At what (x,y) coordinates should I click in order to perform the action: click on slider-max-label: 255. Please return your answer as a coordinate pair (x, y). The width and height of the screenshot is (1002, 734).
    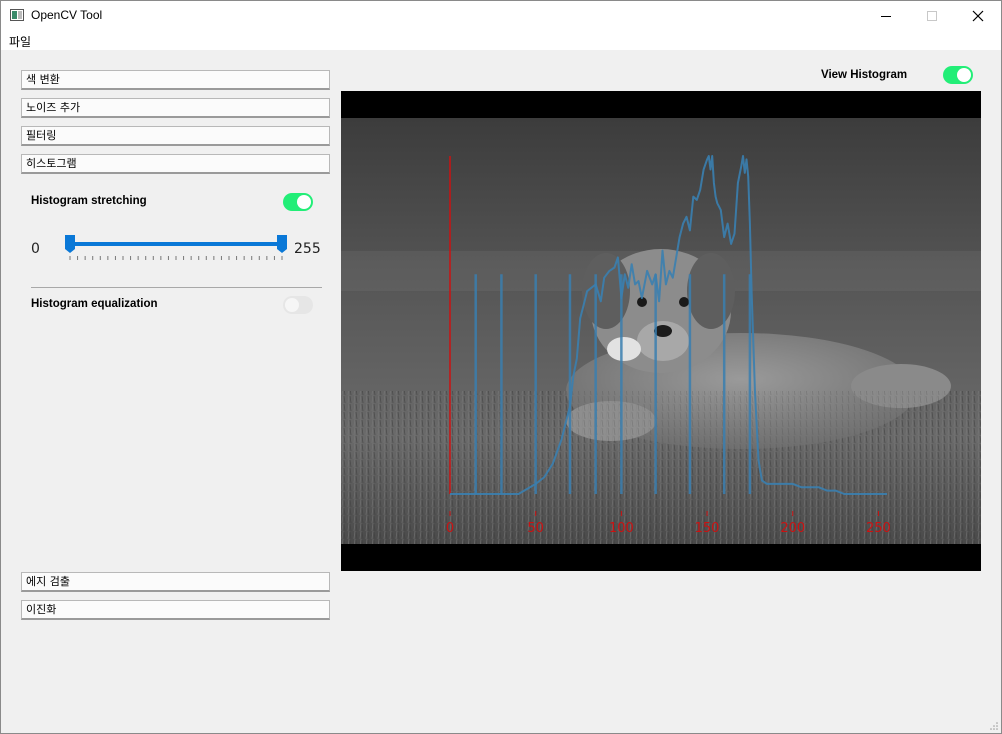
    Looking at the image, I should click on (307, 249).